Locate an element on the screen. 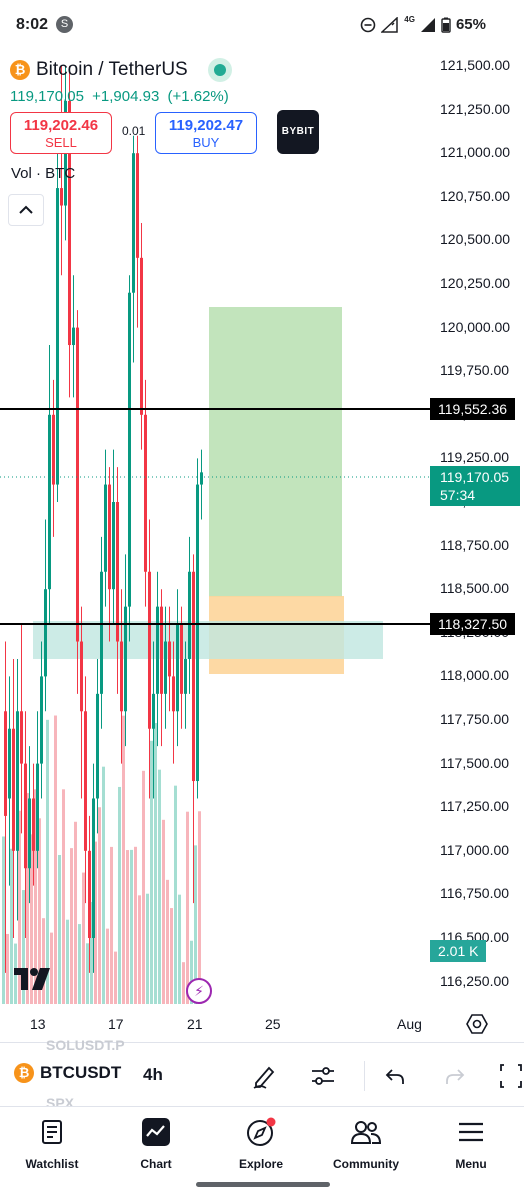 This screenshot has width=524, height=1200. indicators-button is located at coordinates (323, 1076).